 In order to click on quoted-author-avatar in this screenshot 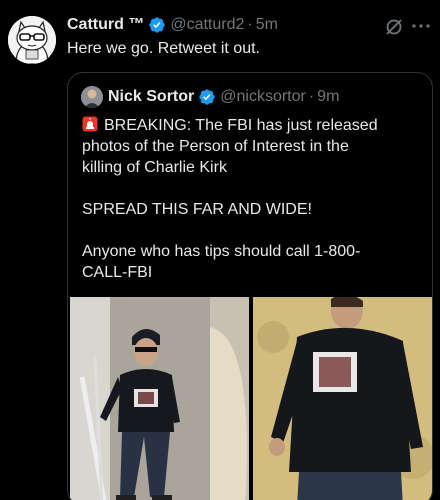, I will do `click(92, 97)`.